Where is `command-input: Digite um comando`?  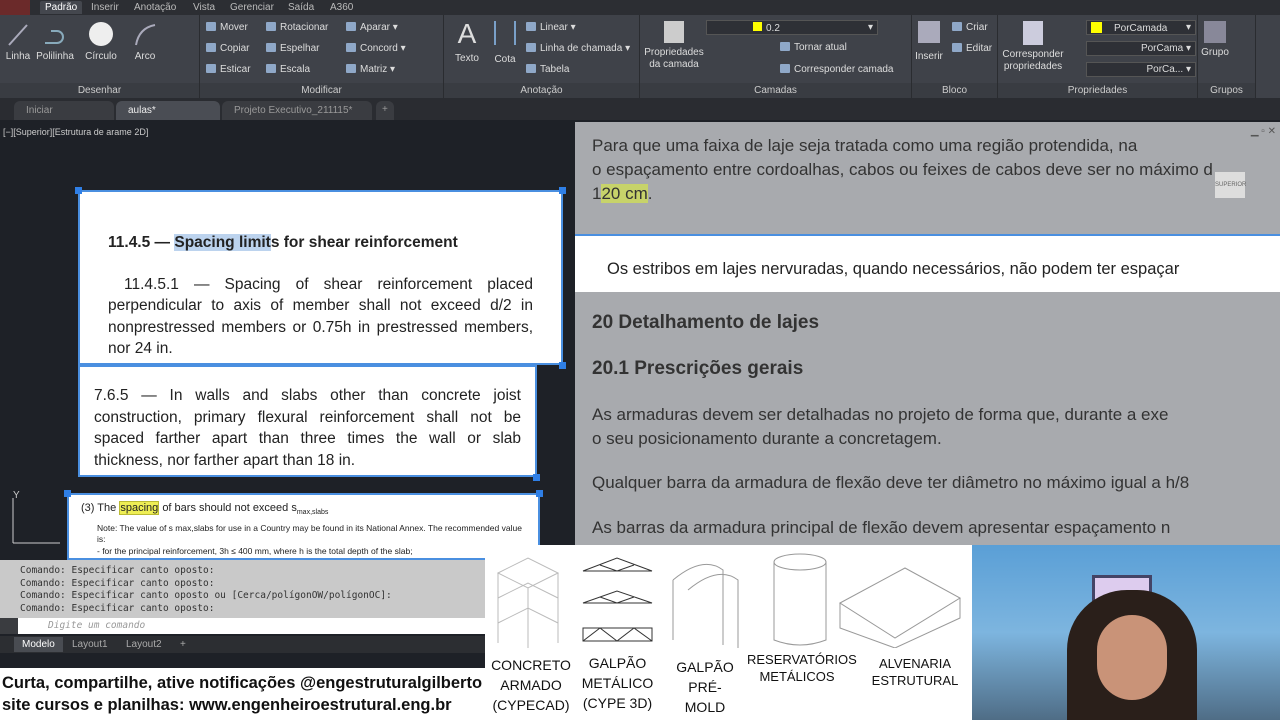 command-input: Digite um comando is located at coordinates (251, 626).